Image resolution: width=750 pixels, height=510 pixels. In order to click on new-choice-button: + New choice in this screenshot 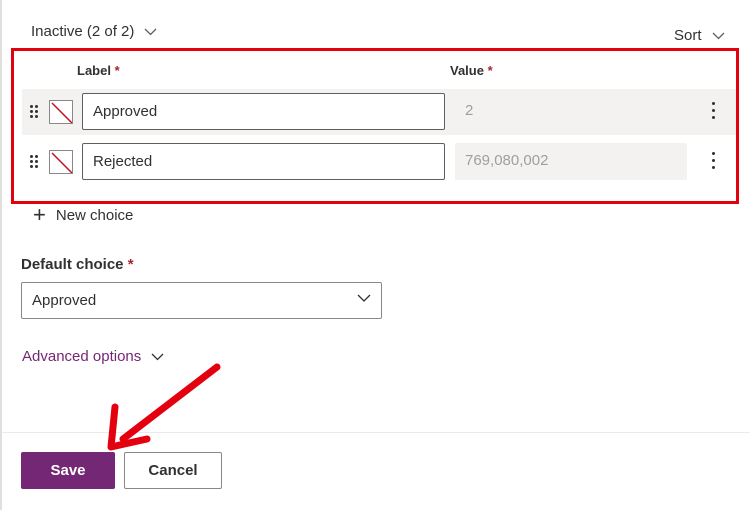, I will do `click(83, 214)`.